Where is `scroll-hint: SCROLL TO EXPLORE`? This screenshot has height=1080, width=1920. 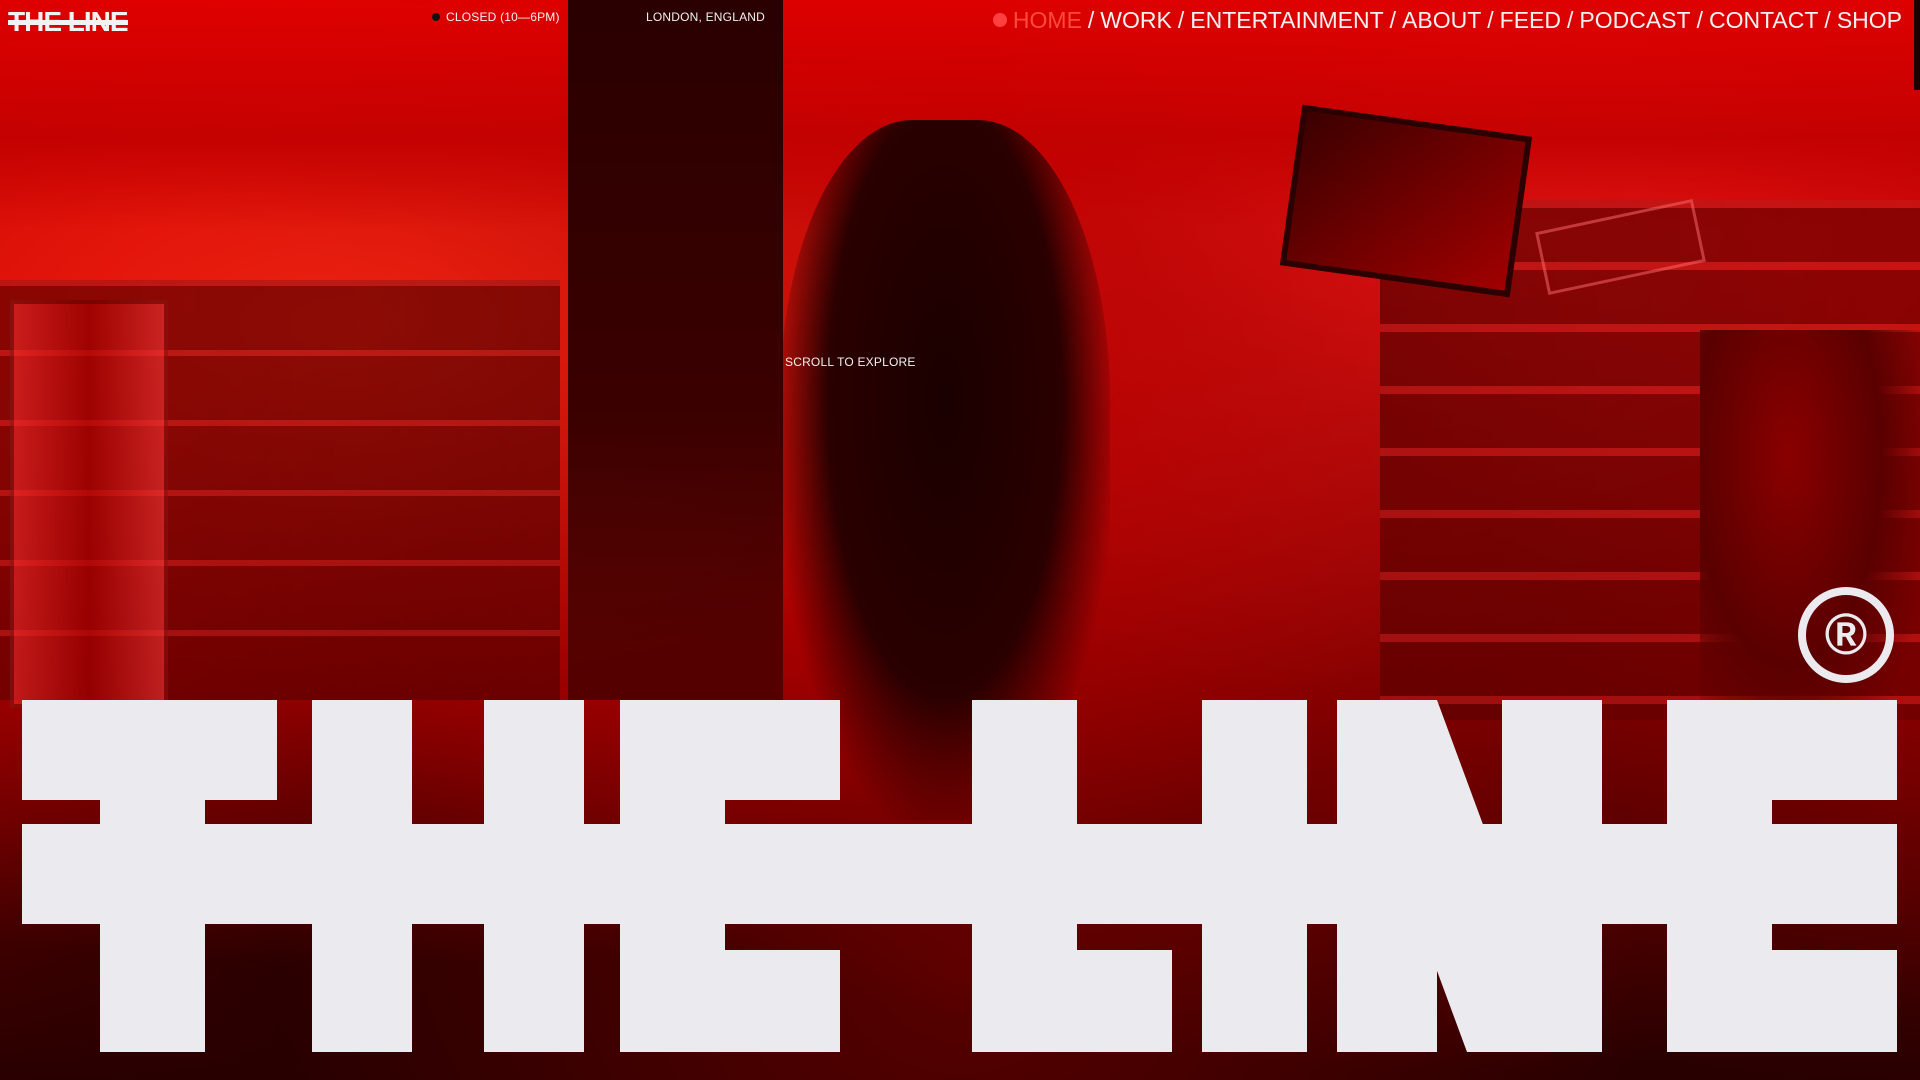 scroll-hint: SCROLL TO EXPLORE is located at coordinates (850, 362).